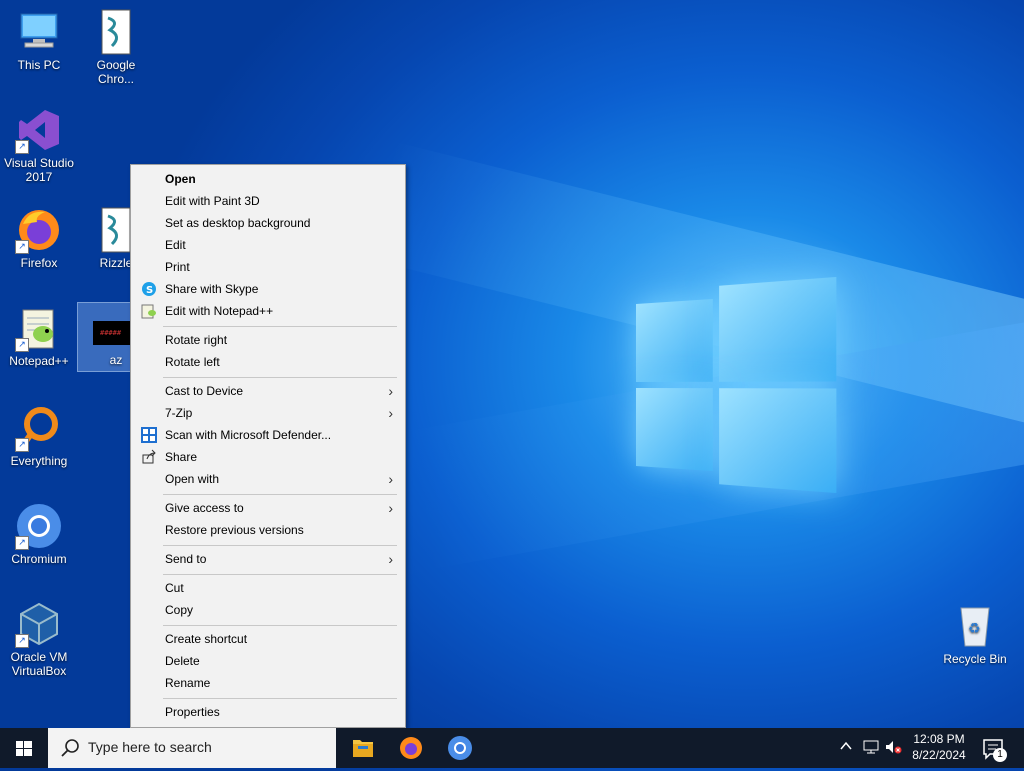 The image size is (1024, 771). I want to click on menu-item-create-shortcut: Create shortcut, so click(268, 639).